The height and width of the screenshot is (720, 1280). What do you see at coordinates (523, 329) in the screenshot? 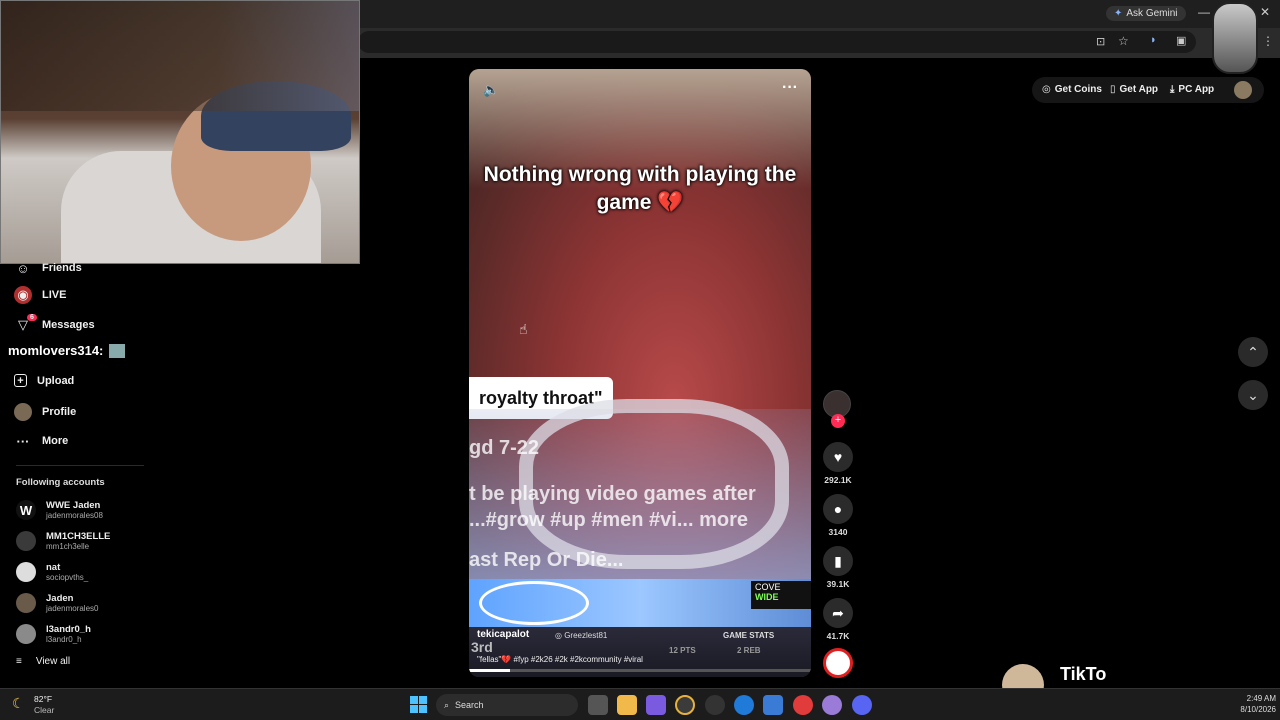
I see `cursor-icon: ☝` at bounding box center [523, 329].